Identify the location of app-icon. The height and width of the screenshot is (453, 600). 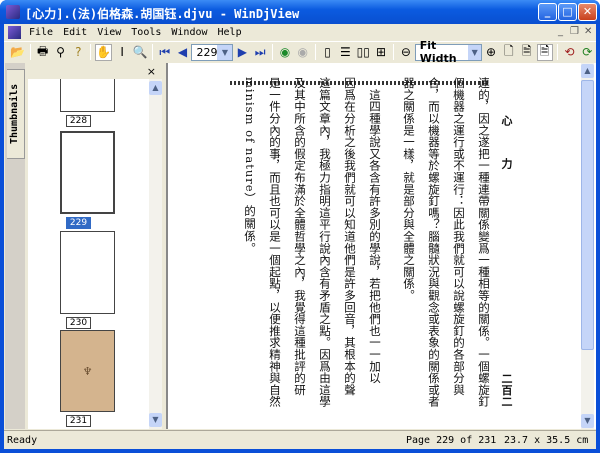
(13, 12).